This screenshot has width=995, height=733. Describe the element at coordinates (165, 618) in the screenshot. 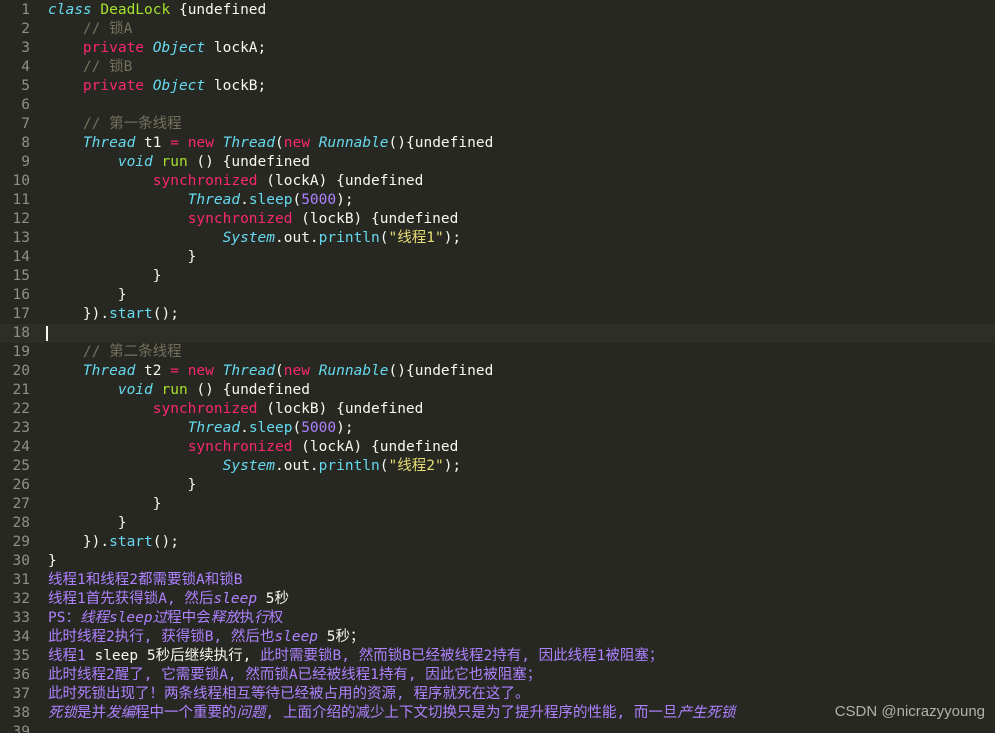

I see `code-text: PS：线程sleep过程中会释放执行权` at that location.